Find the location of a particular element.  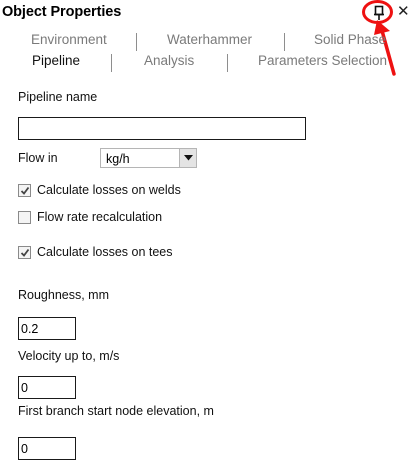

velocity-label: Velocity up to, m/s is located at coordinates (69, 356).